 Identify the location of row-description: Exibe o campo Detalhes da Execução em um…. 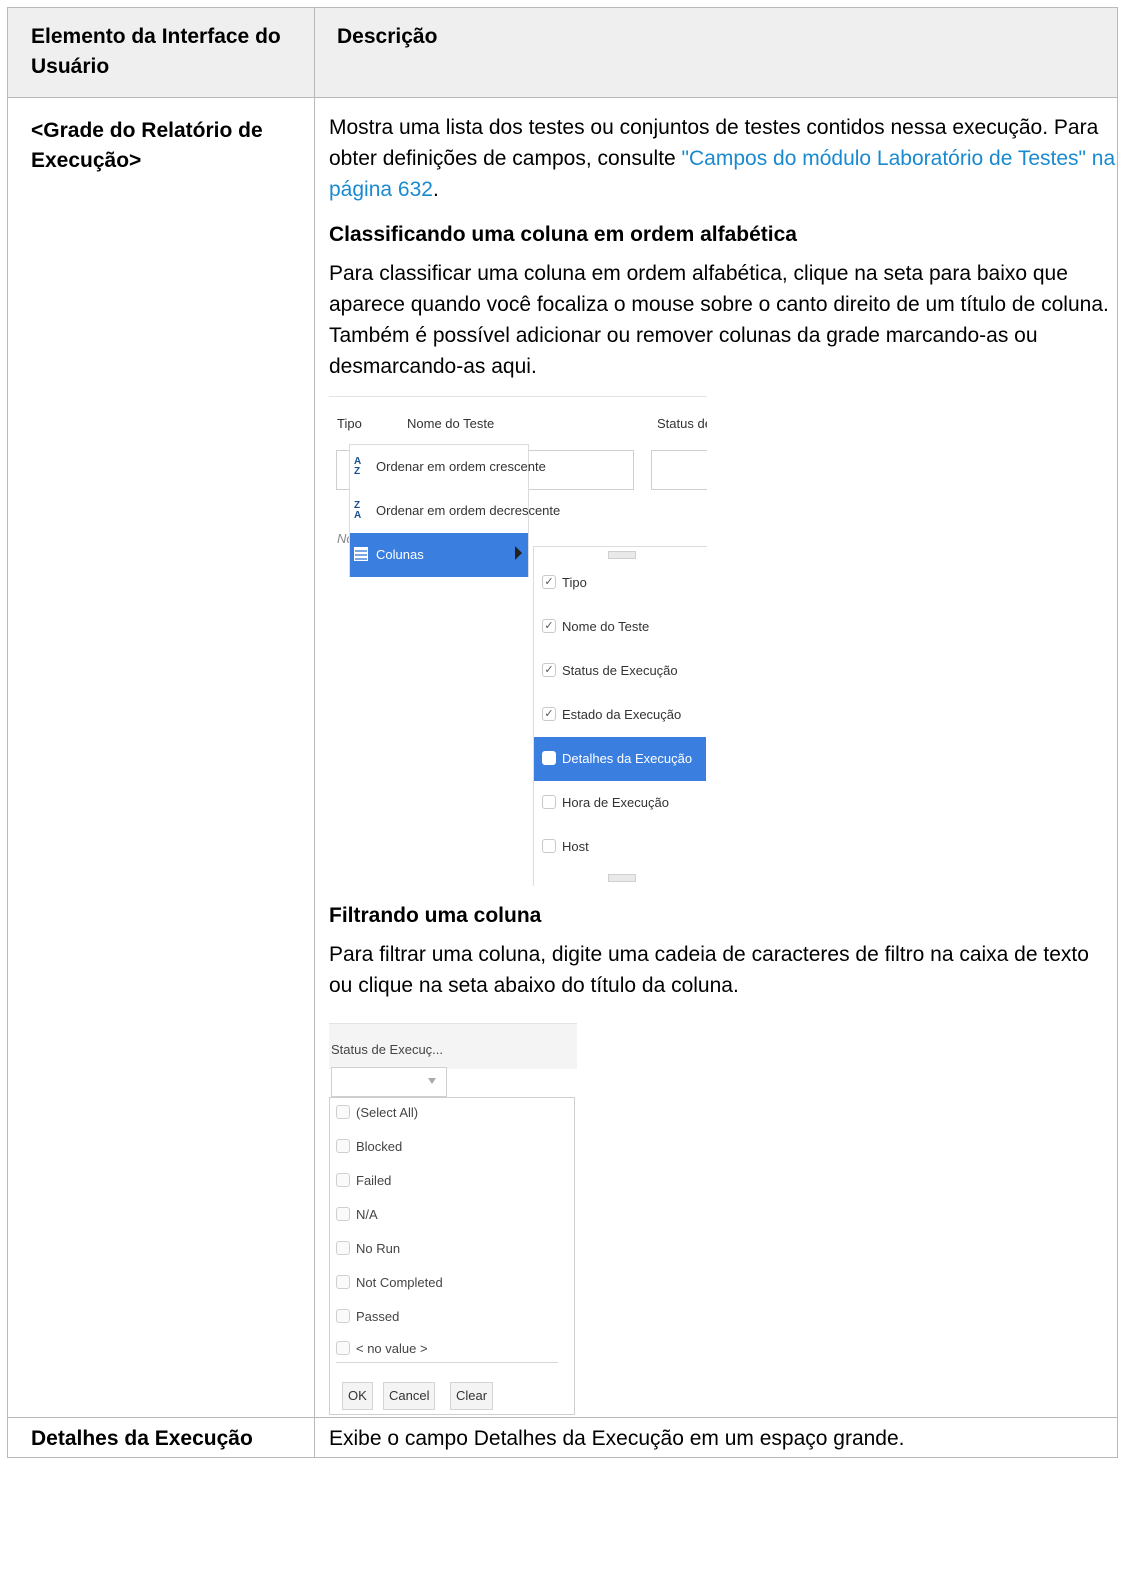
(716, 1437).